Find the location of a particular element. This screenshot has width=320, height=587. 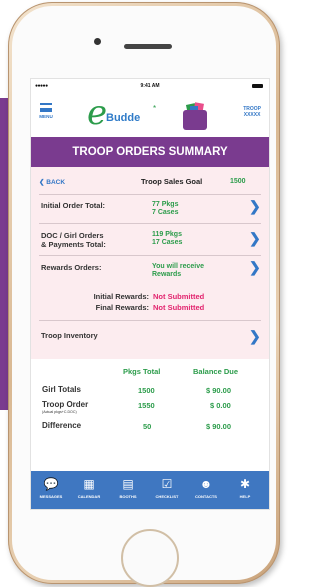

troop-selector: TROOP XXXXX is located at coordinates (252, 112).